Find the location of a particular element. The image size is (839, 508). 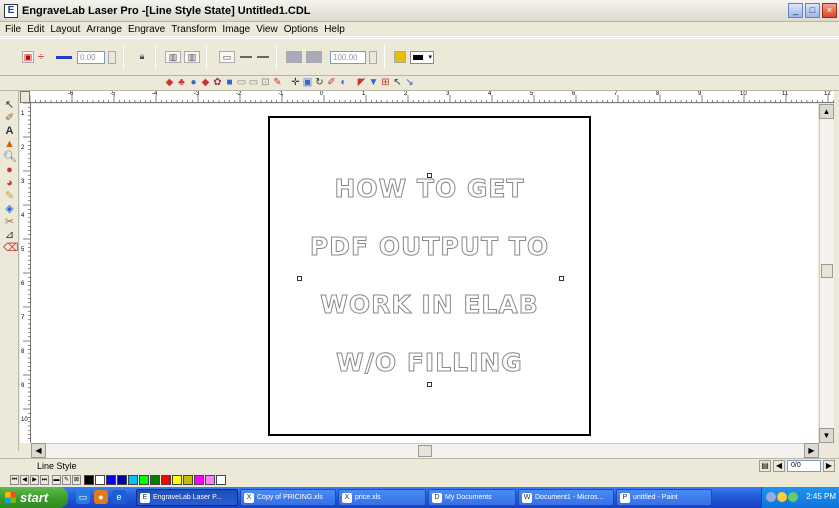

line-width-spinner is located at coordinates (112, 57).